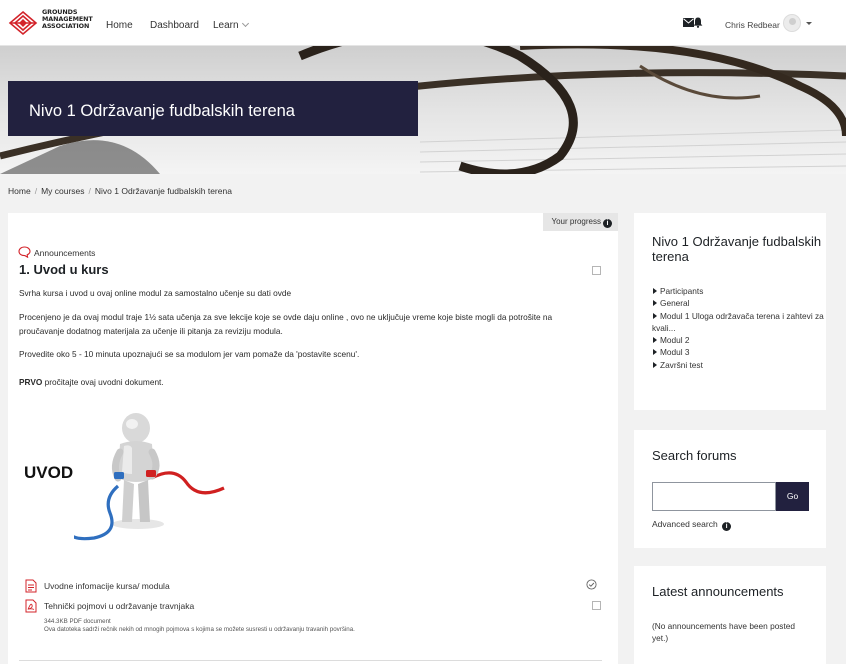 The height and width of the screenshot is (664, 846). I want to click on tree-item-modul-2: Modul 2, so click(738, 340).